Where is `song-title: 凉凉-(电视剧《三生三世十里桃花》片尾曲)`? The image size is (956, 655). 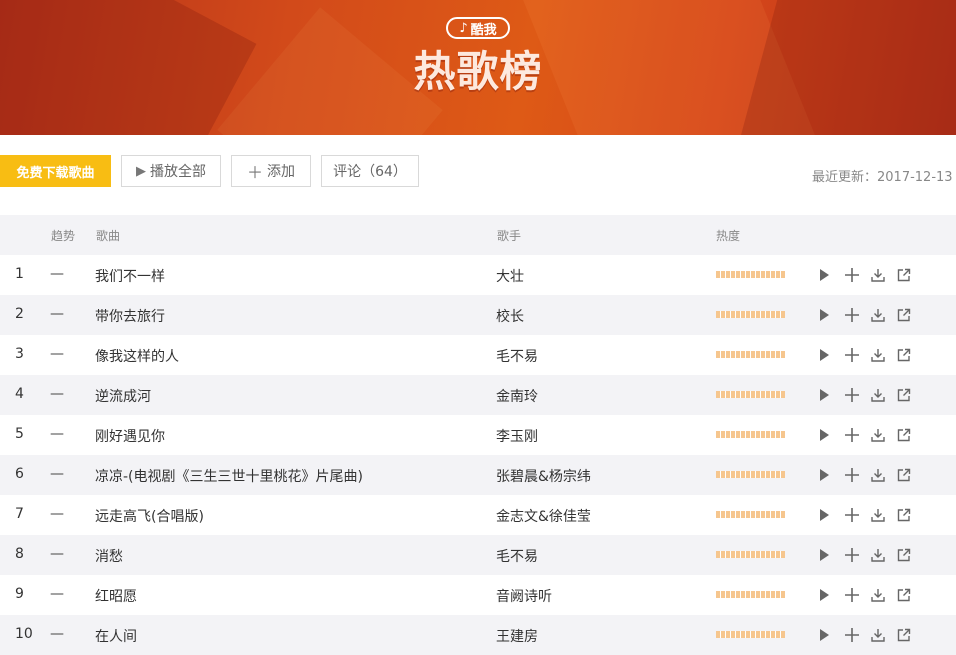 song-title: 凉凉-(电视剧《三生三世十里桃花》片尾曲) is located at coordinates (229, 476).